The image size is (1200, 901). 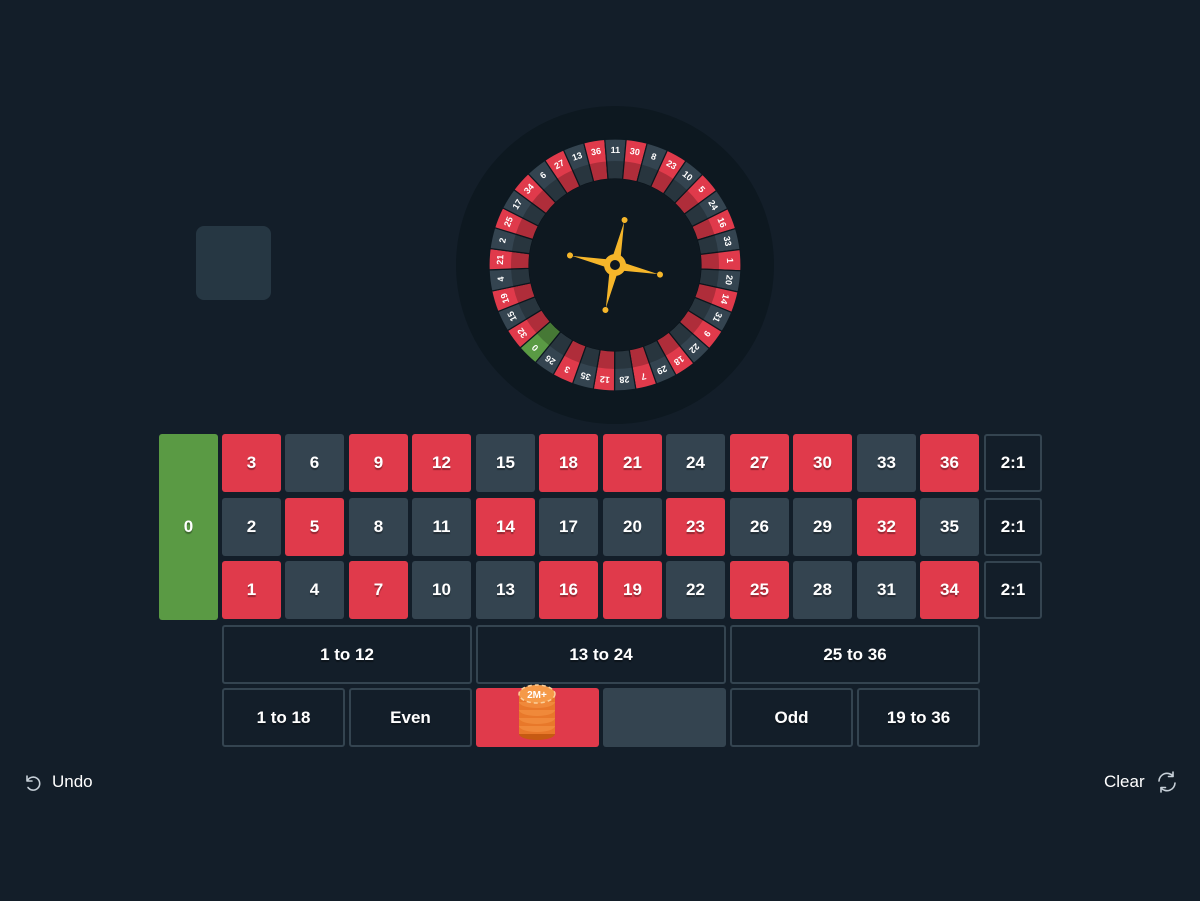 I want to click on number-cell: 11, so click(x=441, y=527).